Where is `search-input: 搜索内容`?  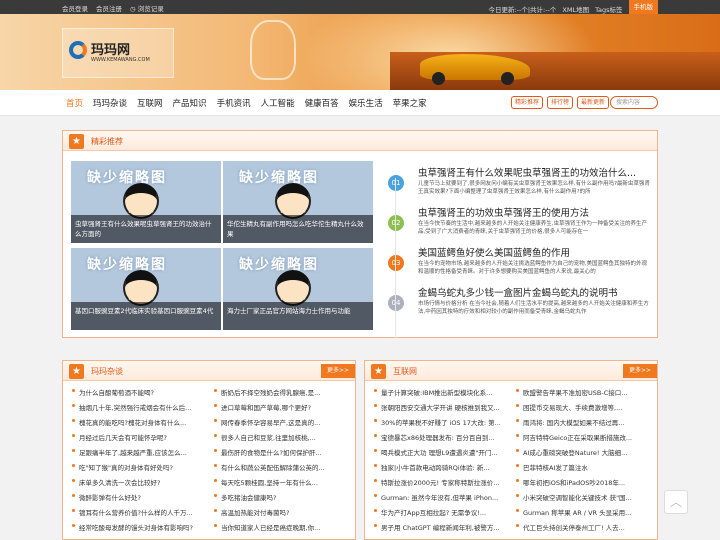 search-input: 搜索内容 is located at coordinates (634, 102).